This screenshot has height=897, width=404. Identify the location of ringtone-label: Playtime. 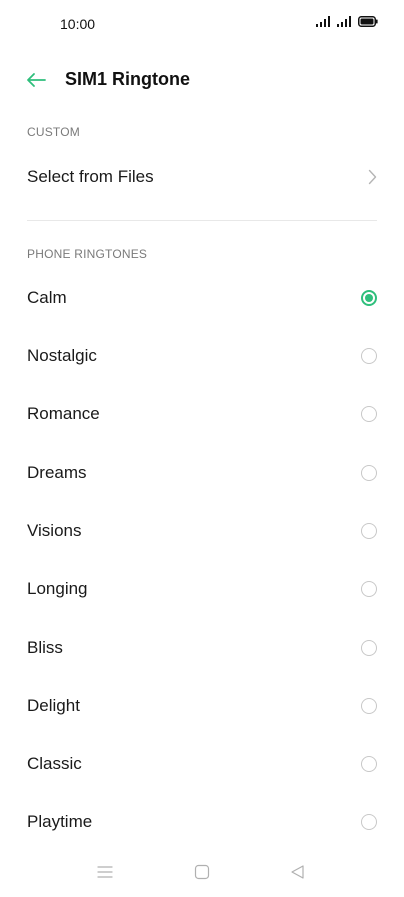
(60, 821).